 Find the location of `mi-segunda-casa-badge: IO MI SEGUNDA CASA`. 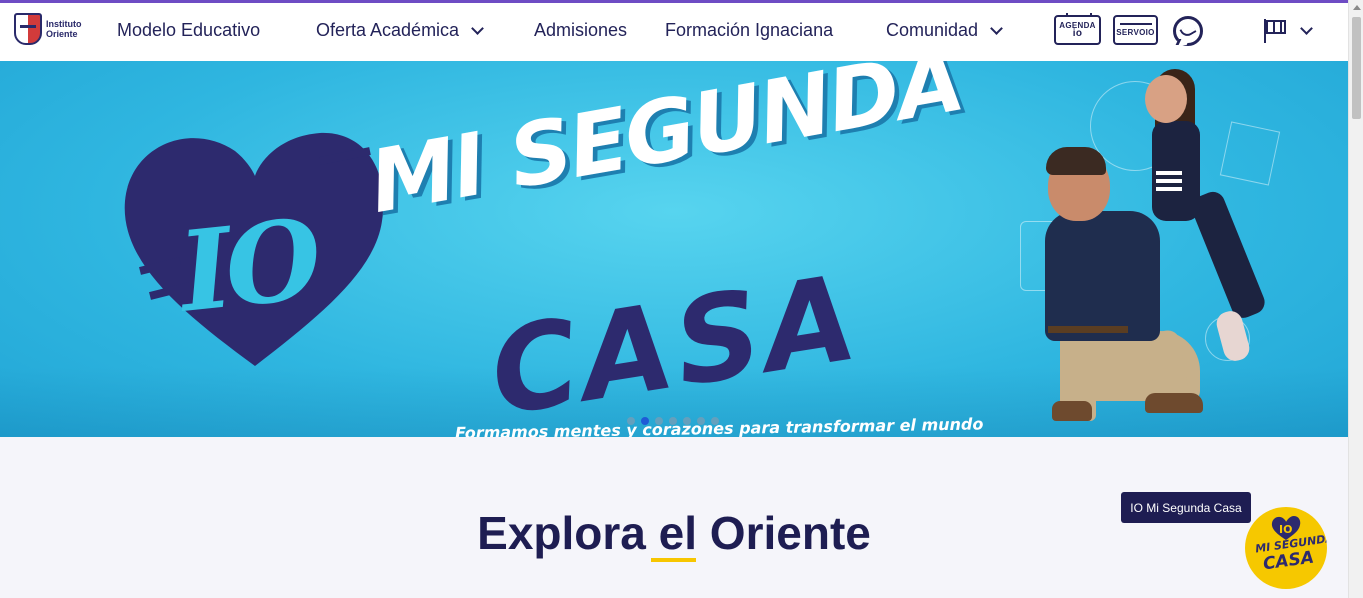

mi-segunda-casa-badge: IO MI SEGUNDA CASA is located at coordinates (1286, 548).